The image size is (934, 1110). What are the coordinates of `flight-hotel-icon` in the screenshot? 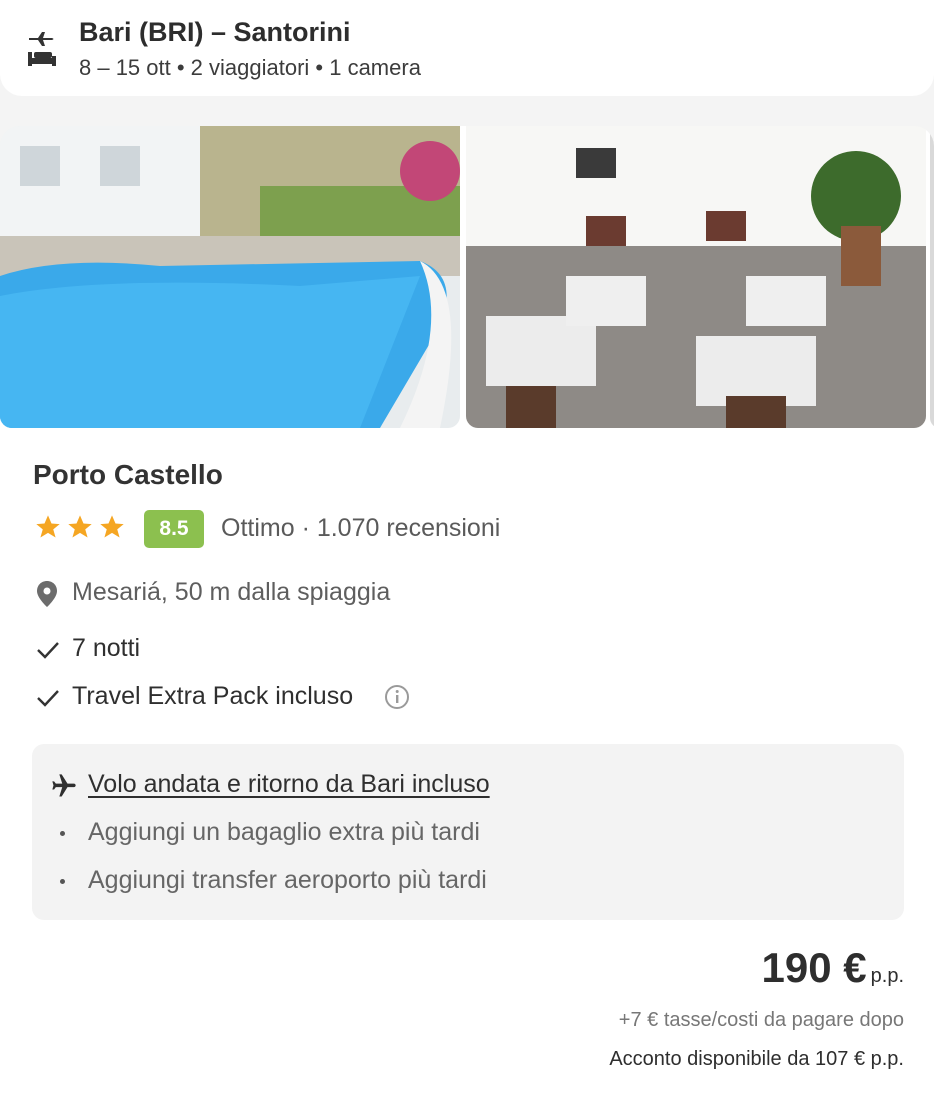 It's located at (42, 48).